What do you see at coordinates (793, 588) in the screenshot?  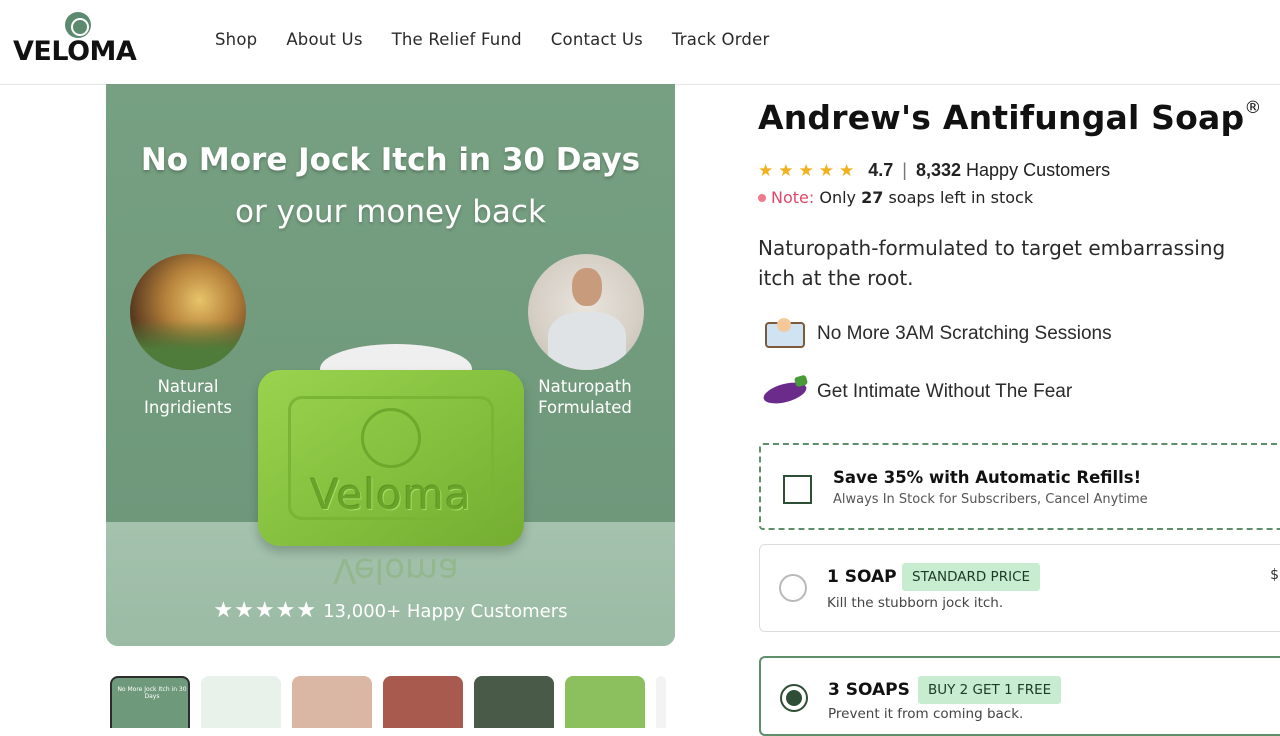 I see `option-1-radio` at bounding box center [793, 588].